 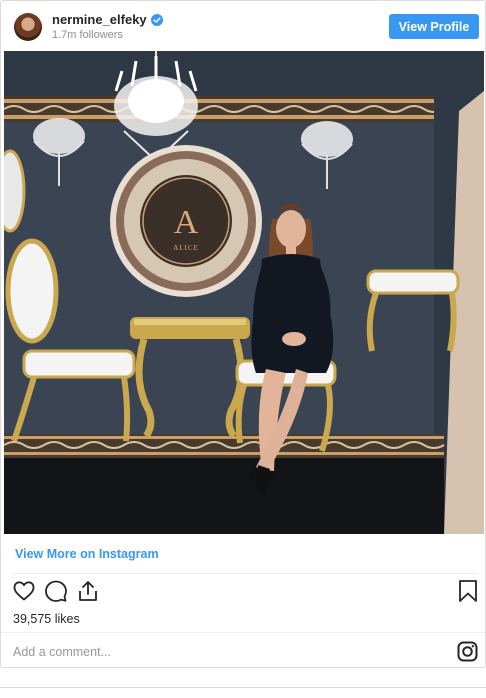 What do you see at coordinates (99, 19) in the screenshot?
I see `username: nermine_elfeky` at bounding box center [99, 19].